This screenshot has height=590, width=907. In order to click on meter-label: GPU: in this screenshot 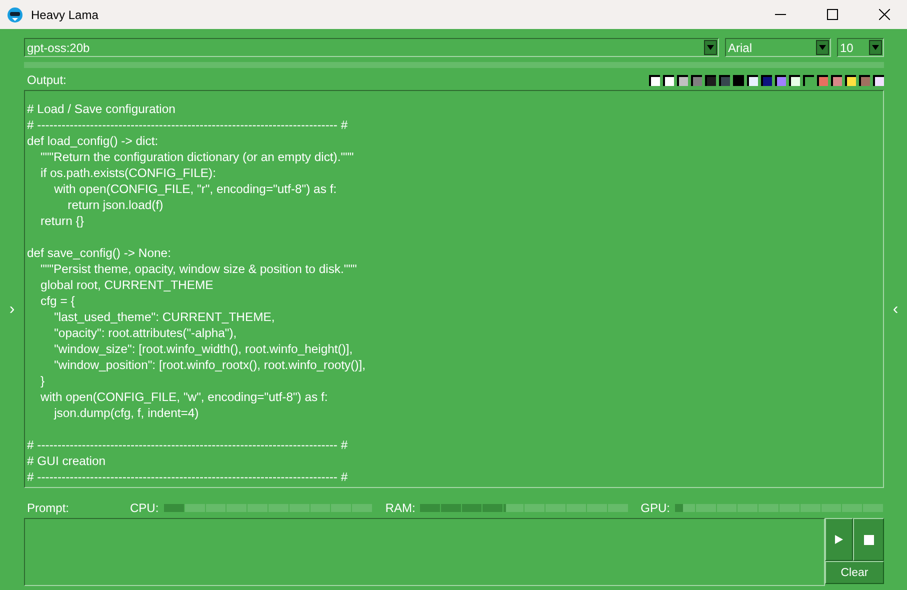, I will do `click(655, 508)`.